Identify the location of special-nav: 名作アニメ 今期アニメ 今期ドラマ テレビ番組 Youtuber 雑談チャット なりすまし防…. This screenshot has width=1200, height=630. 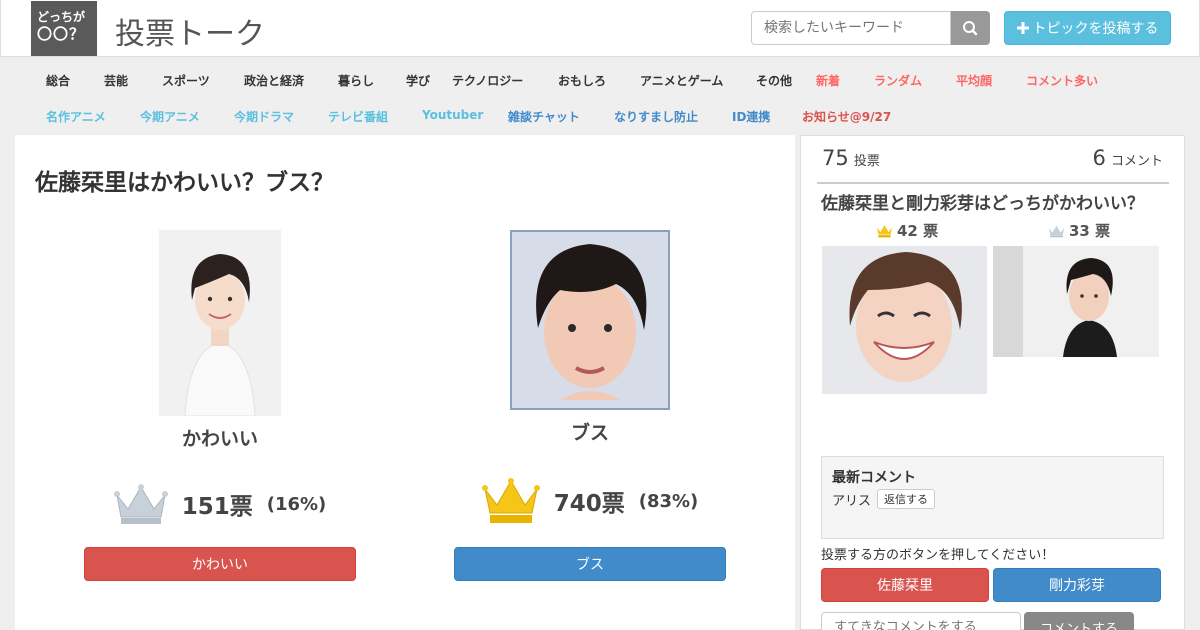
(468, 116).